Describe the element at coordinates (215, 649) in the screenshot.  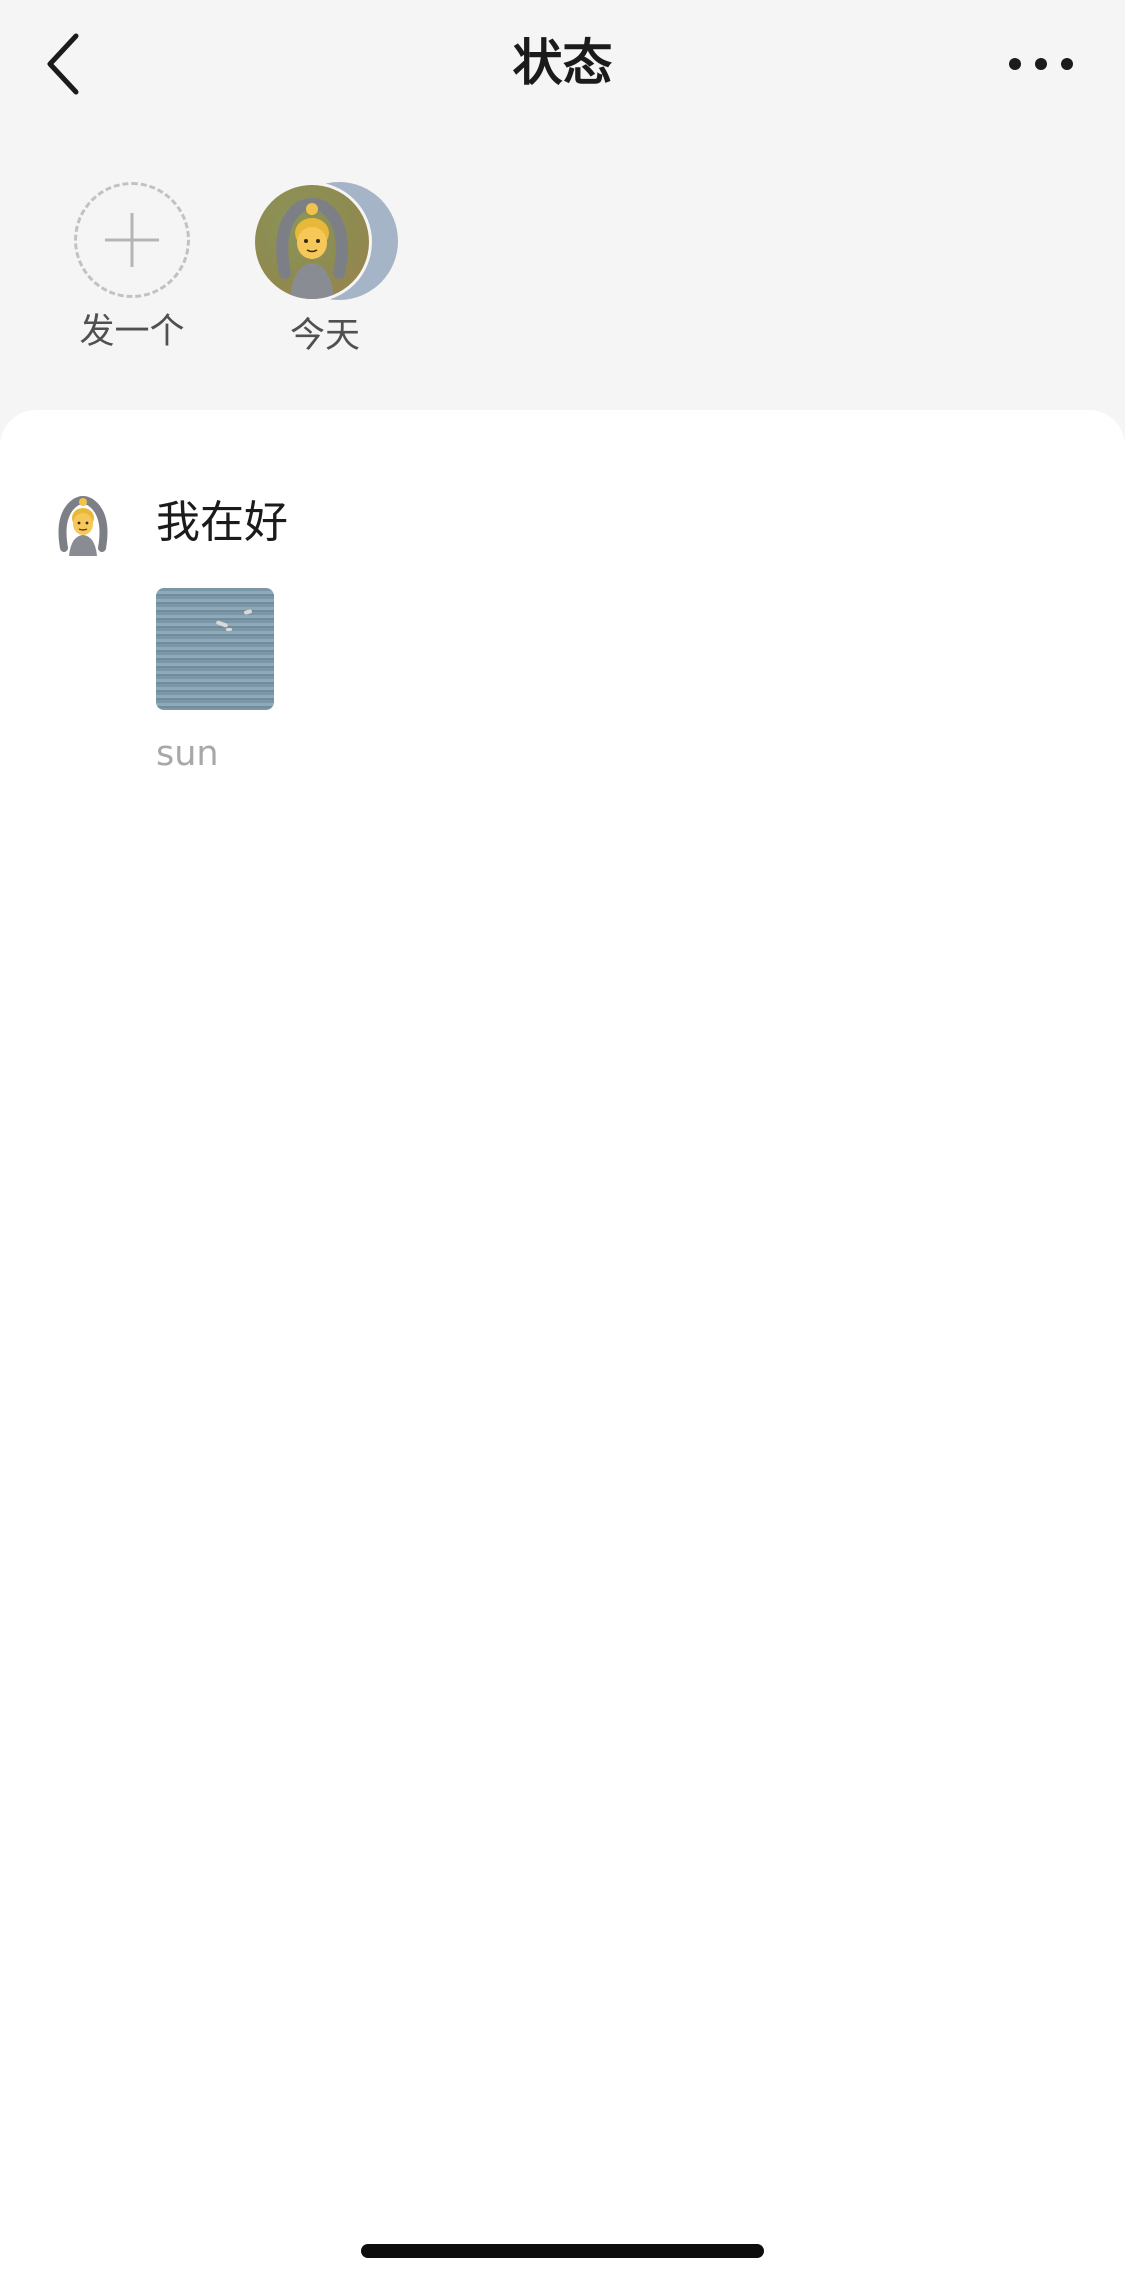
I see `status-image` at that location.